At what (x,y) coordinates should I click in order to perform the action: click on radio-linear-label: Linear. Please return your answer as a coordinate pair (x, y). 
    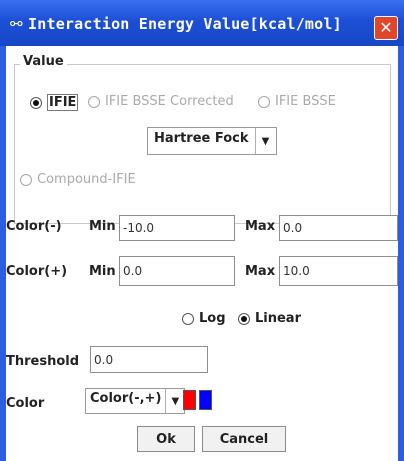
    Looking at the image, I should click on (278, 318).